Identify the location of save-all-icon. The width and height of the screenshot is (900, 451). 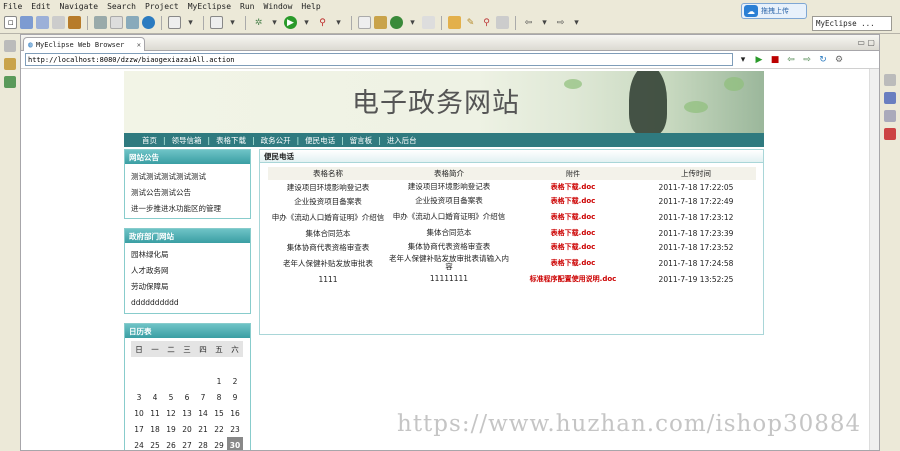
(42, 22).